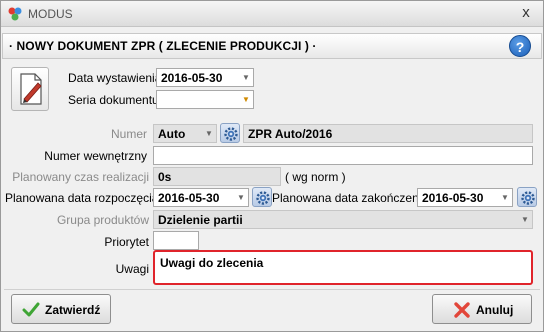 The image size is (544, 332). I want to click on anuluj-button: Anuluj, so click(482, 309).